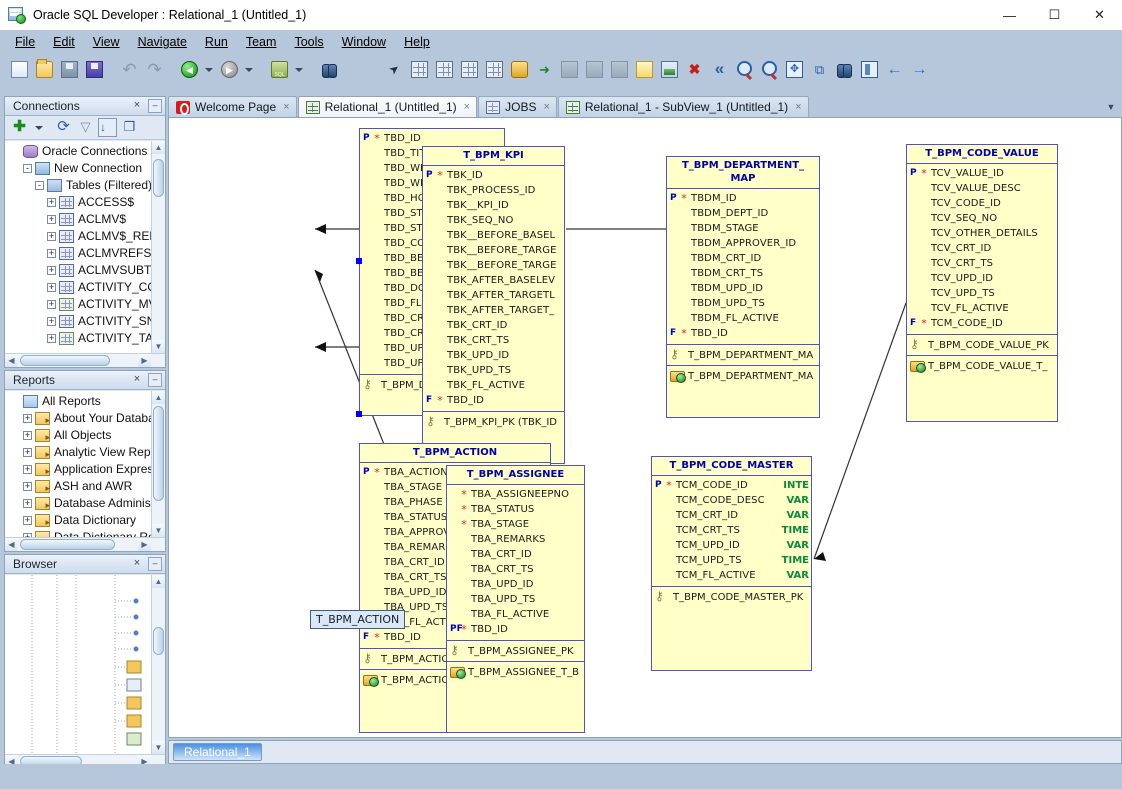 This screenshot has width=1122, height=789. I want to click on scroll-down-icon: ▼, so click(158, 530).